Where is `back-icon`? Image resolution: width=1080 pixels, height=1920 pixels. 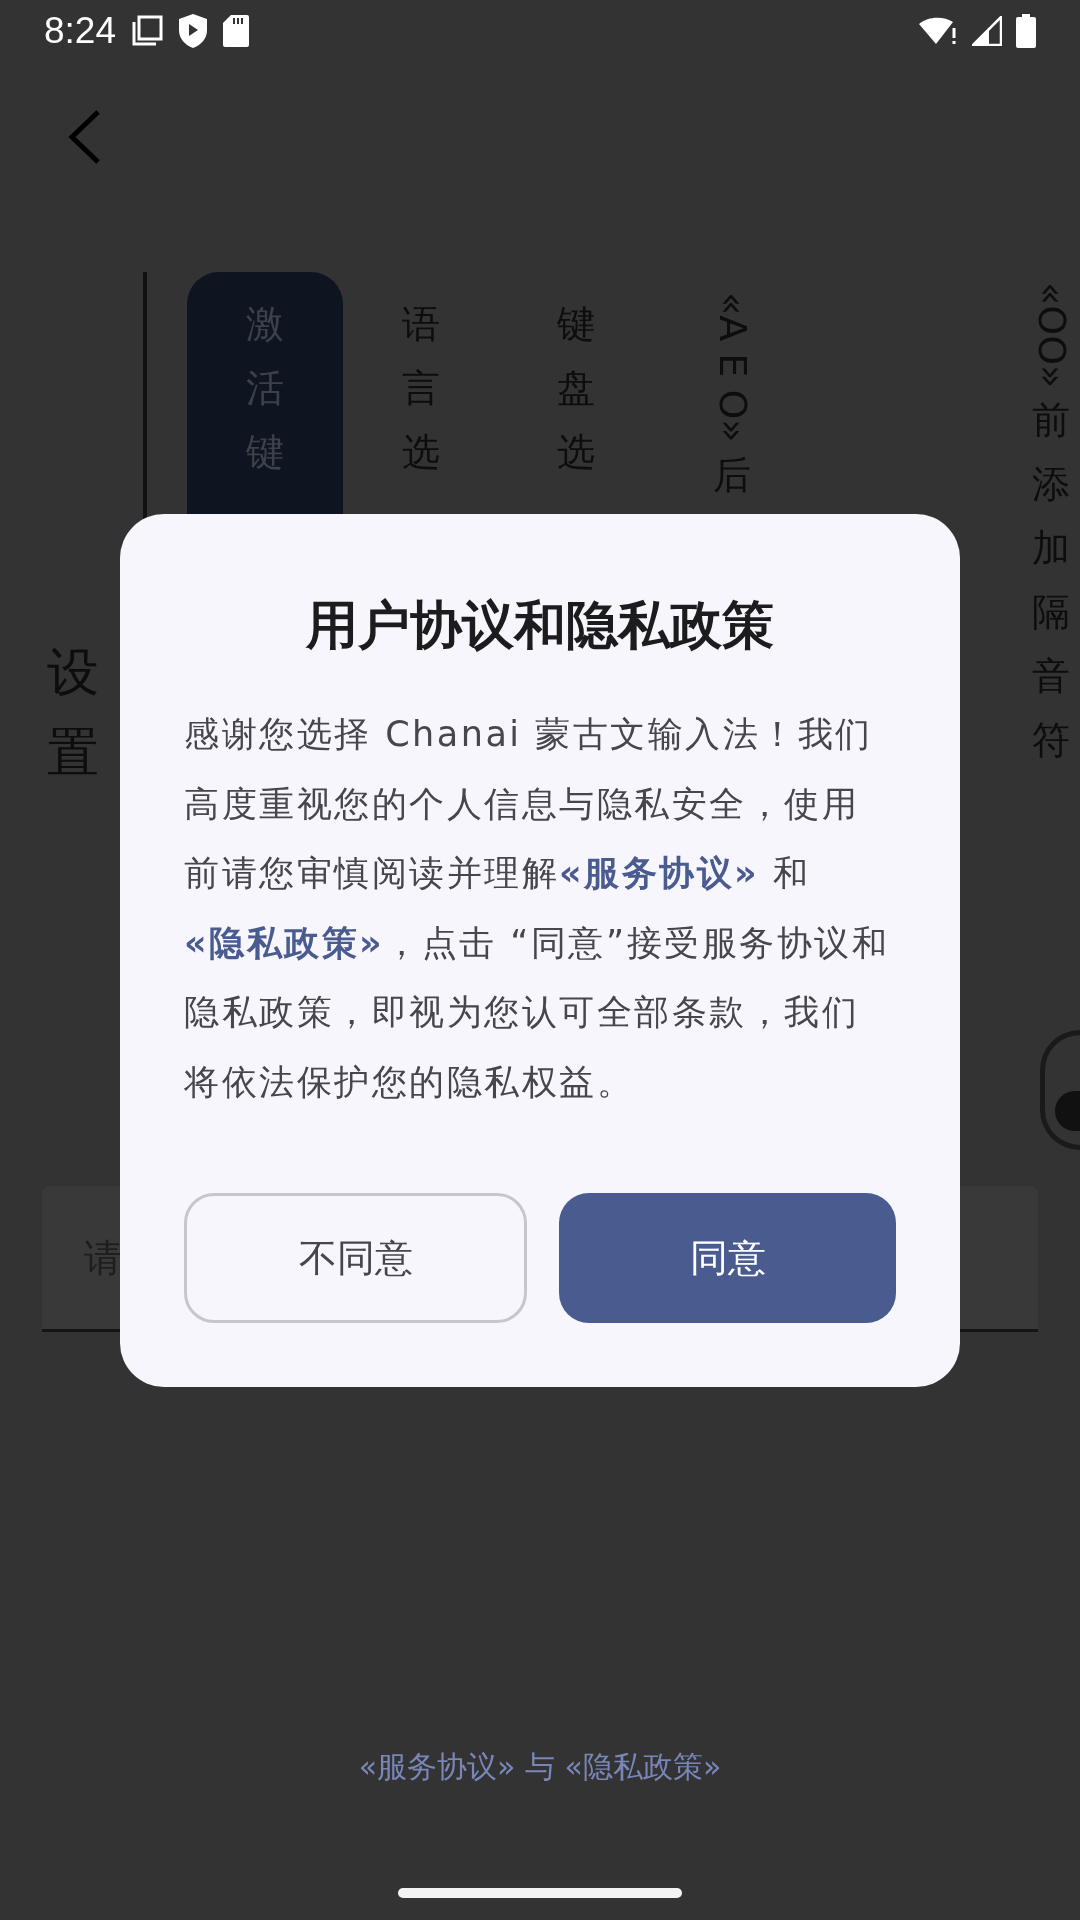
back-icon is located at coordinates (84, 137).